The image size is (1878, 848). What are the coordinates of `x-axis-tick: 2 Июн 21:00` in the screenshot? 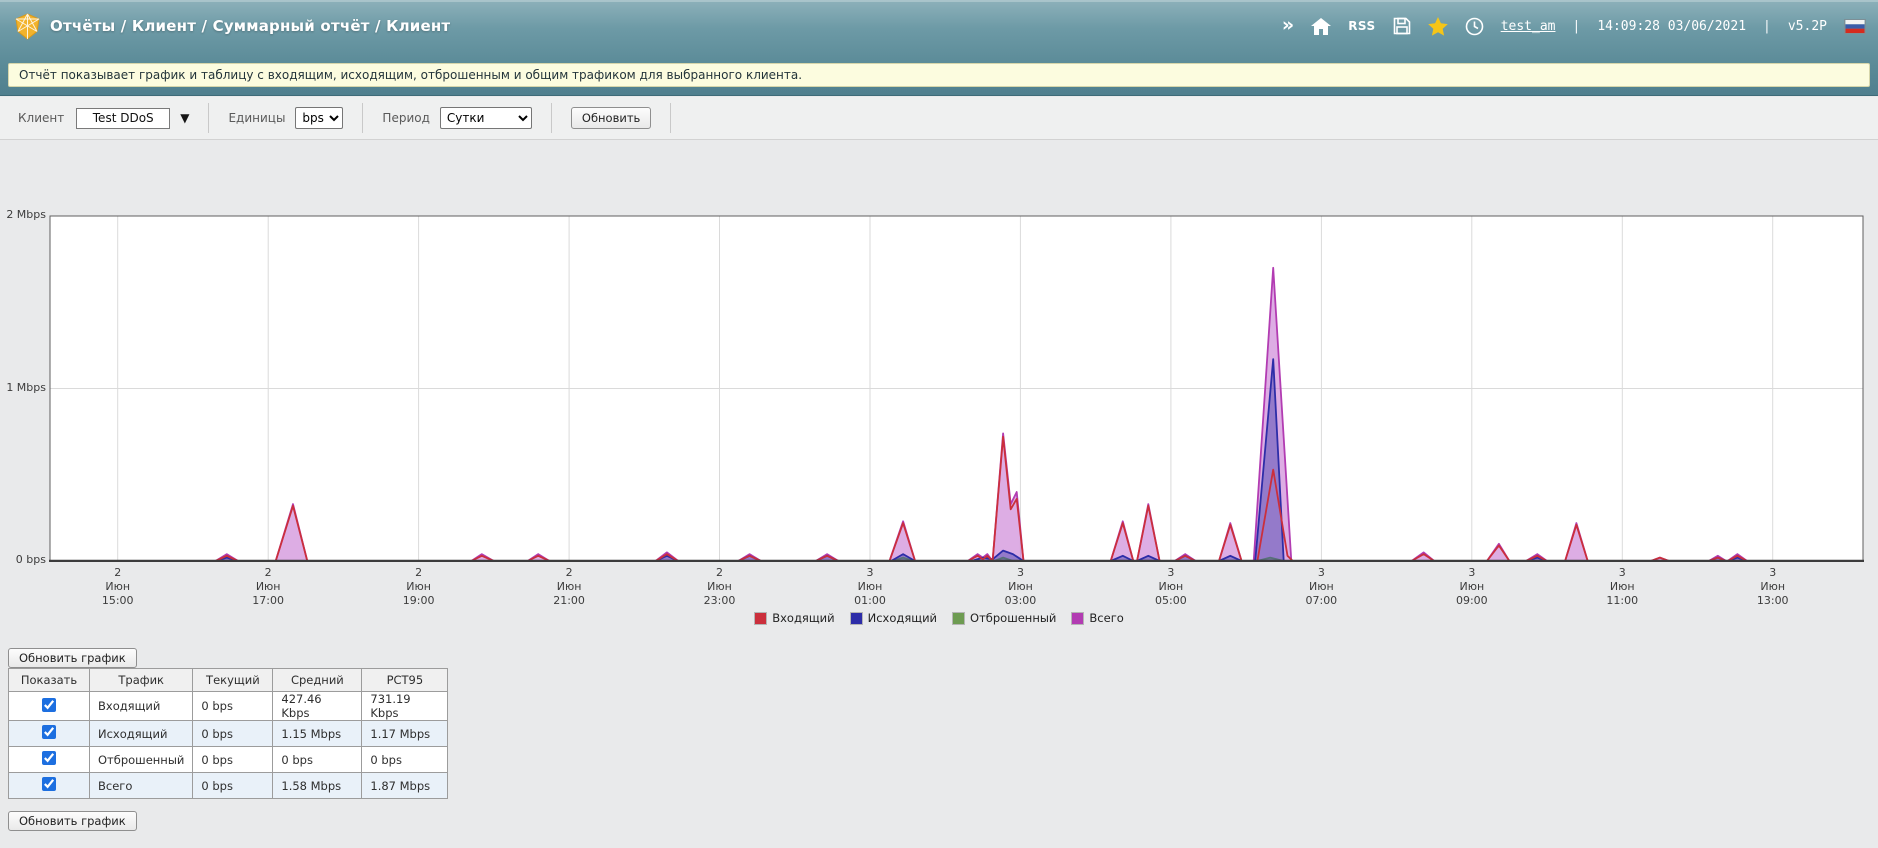 It's located at (569, 586).